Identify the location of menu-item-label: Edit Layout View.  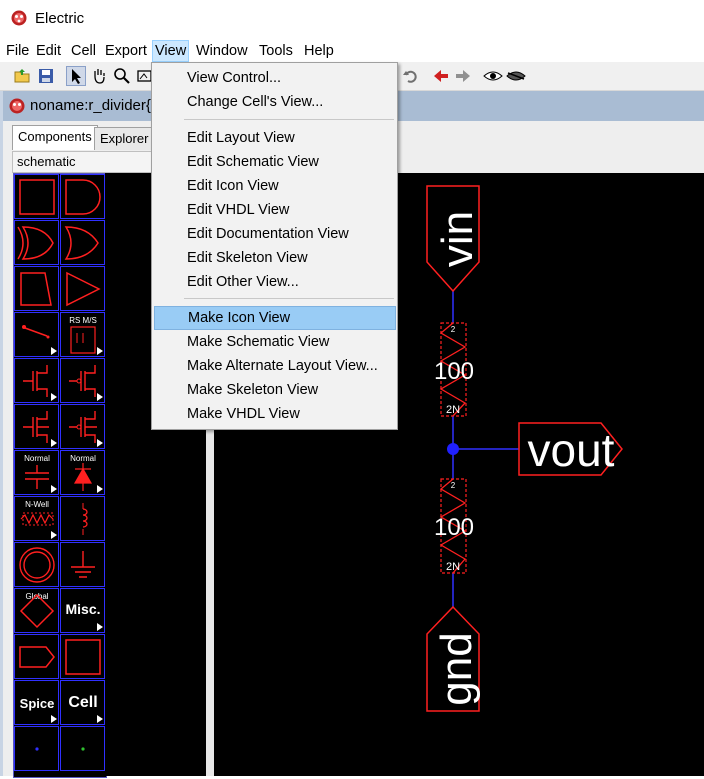
(241, 138).